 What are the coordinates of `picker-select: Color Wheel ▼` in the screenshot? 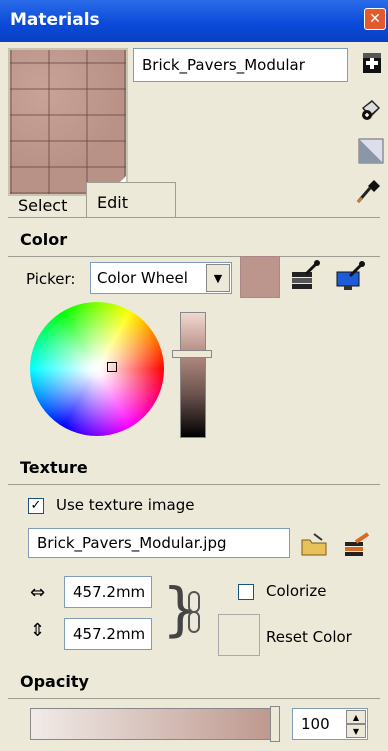 It's located at (161, 278).